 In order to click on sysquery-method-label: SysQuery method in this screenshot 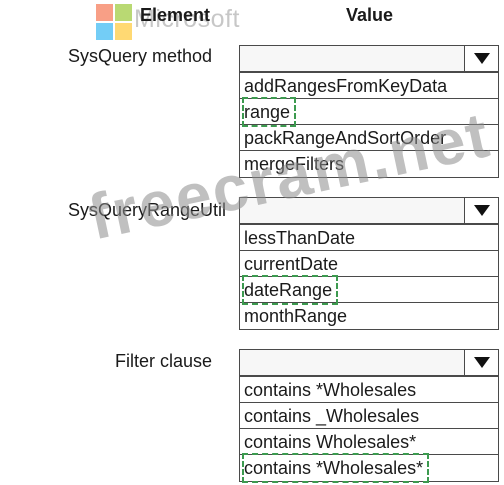, I will do `click(139, 56)`.